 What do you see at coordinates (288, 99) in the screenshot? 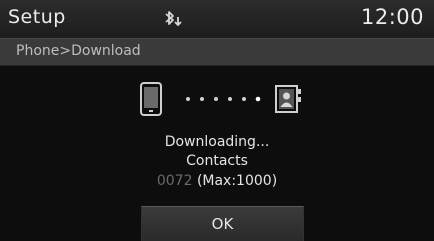
I see `contacts-book-icon` at bounding box center [288, 99].